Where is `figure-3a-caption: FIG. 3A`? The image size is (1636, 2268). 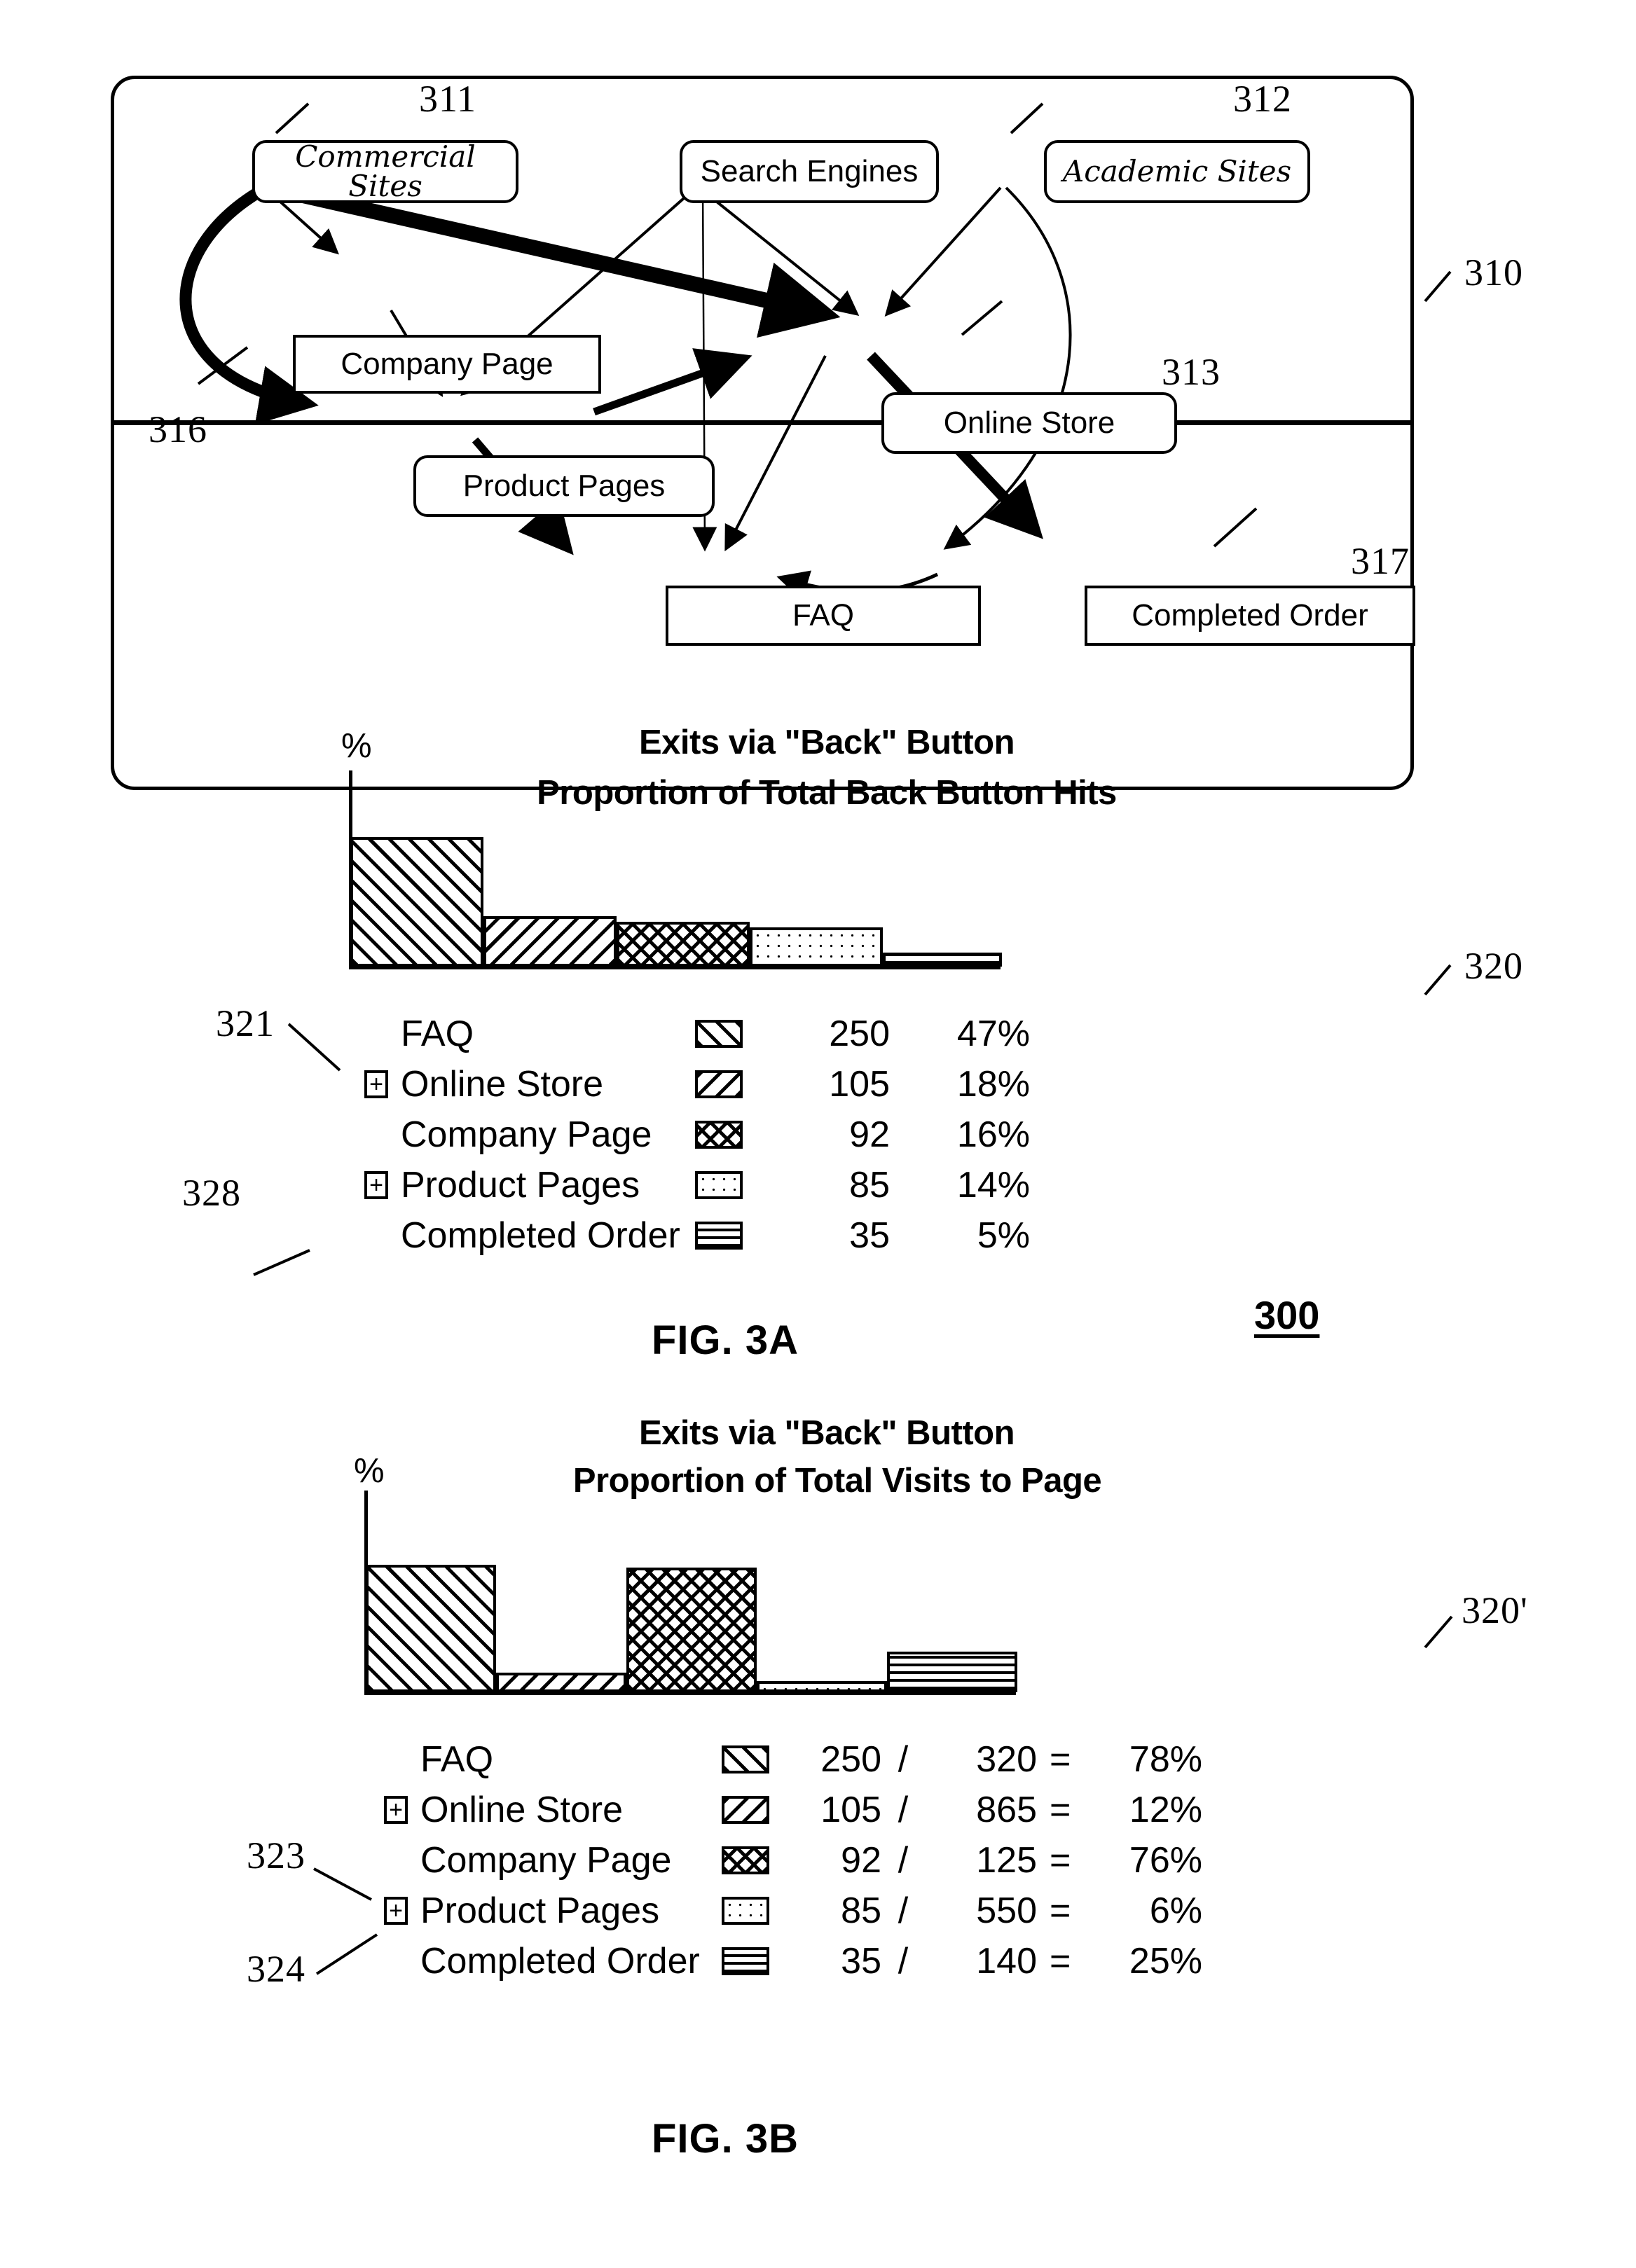
figure-3a-caption: FIG. 3A is located at coordinates (725, 1340).